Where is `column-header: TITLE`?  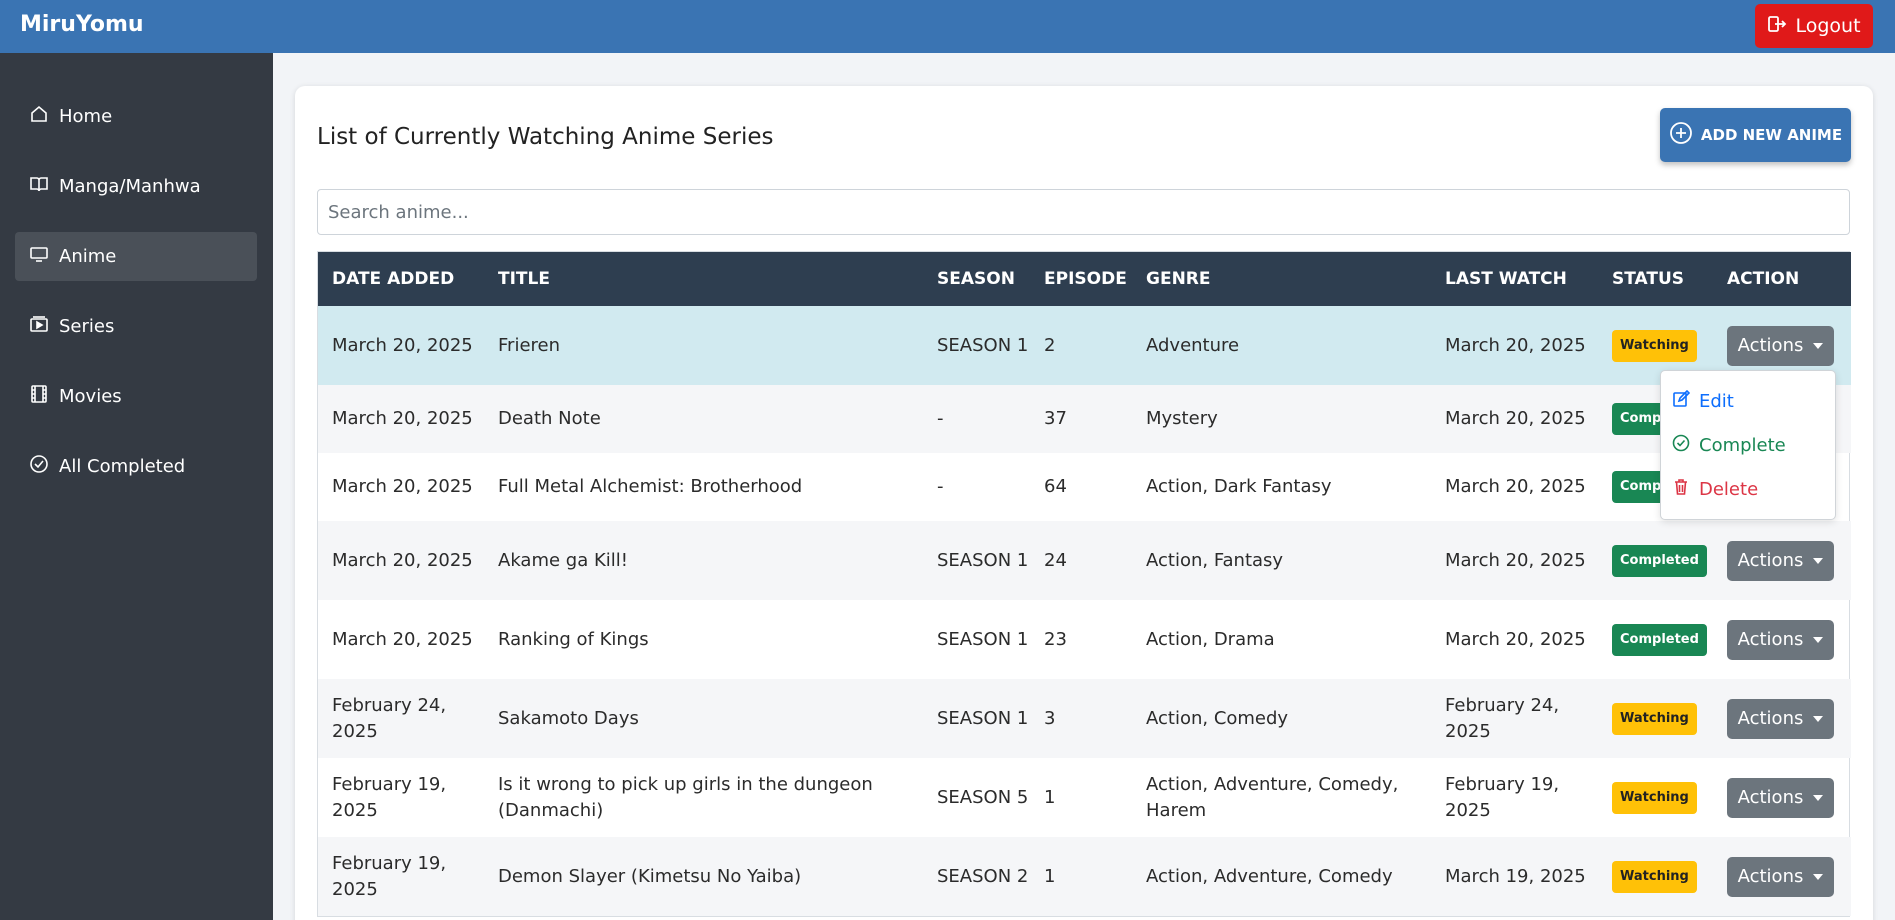
column-header: TITLE is located at coordinates (703, 279).